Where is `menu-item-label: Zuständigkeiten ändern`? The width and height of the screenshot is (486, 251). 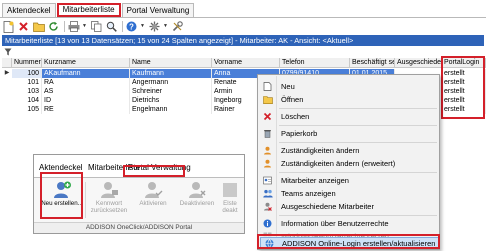 menu-item-label: Zuständigkeiten ändern is located at coordinates (320, 150).